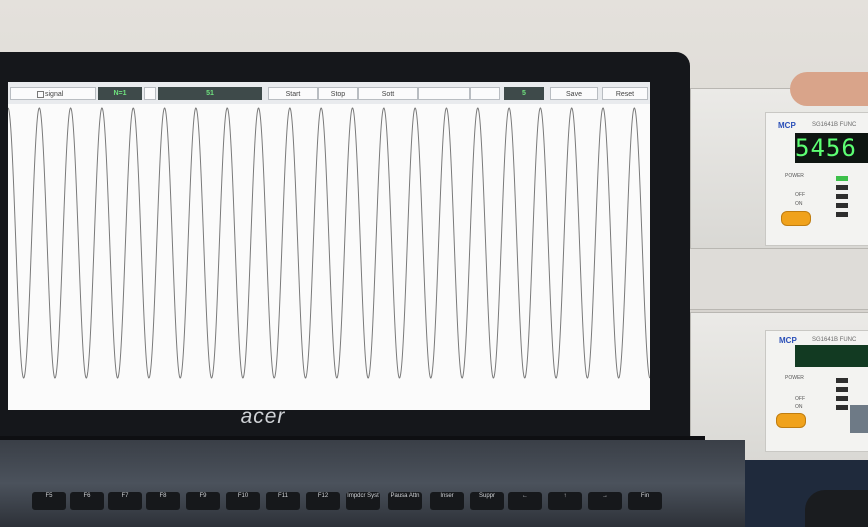 The height and width of the screenshot is (527, 868). Describe the element at coordinates (323, 501) in the screenshot. I see `keyboard-key: F12` at that location.